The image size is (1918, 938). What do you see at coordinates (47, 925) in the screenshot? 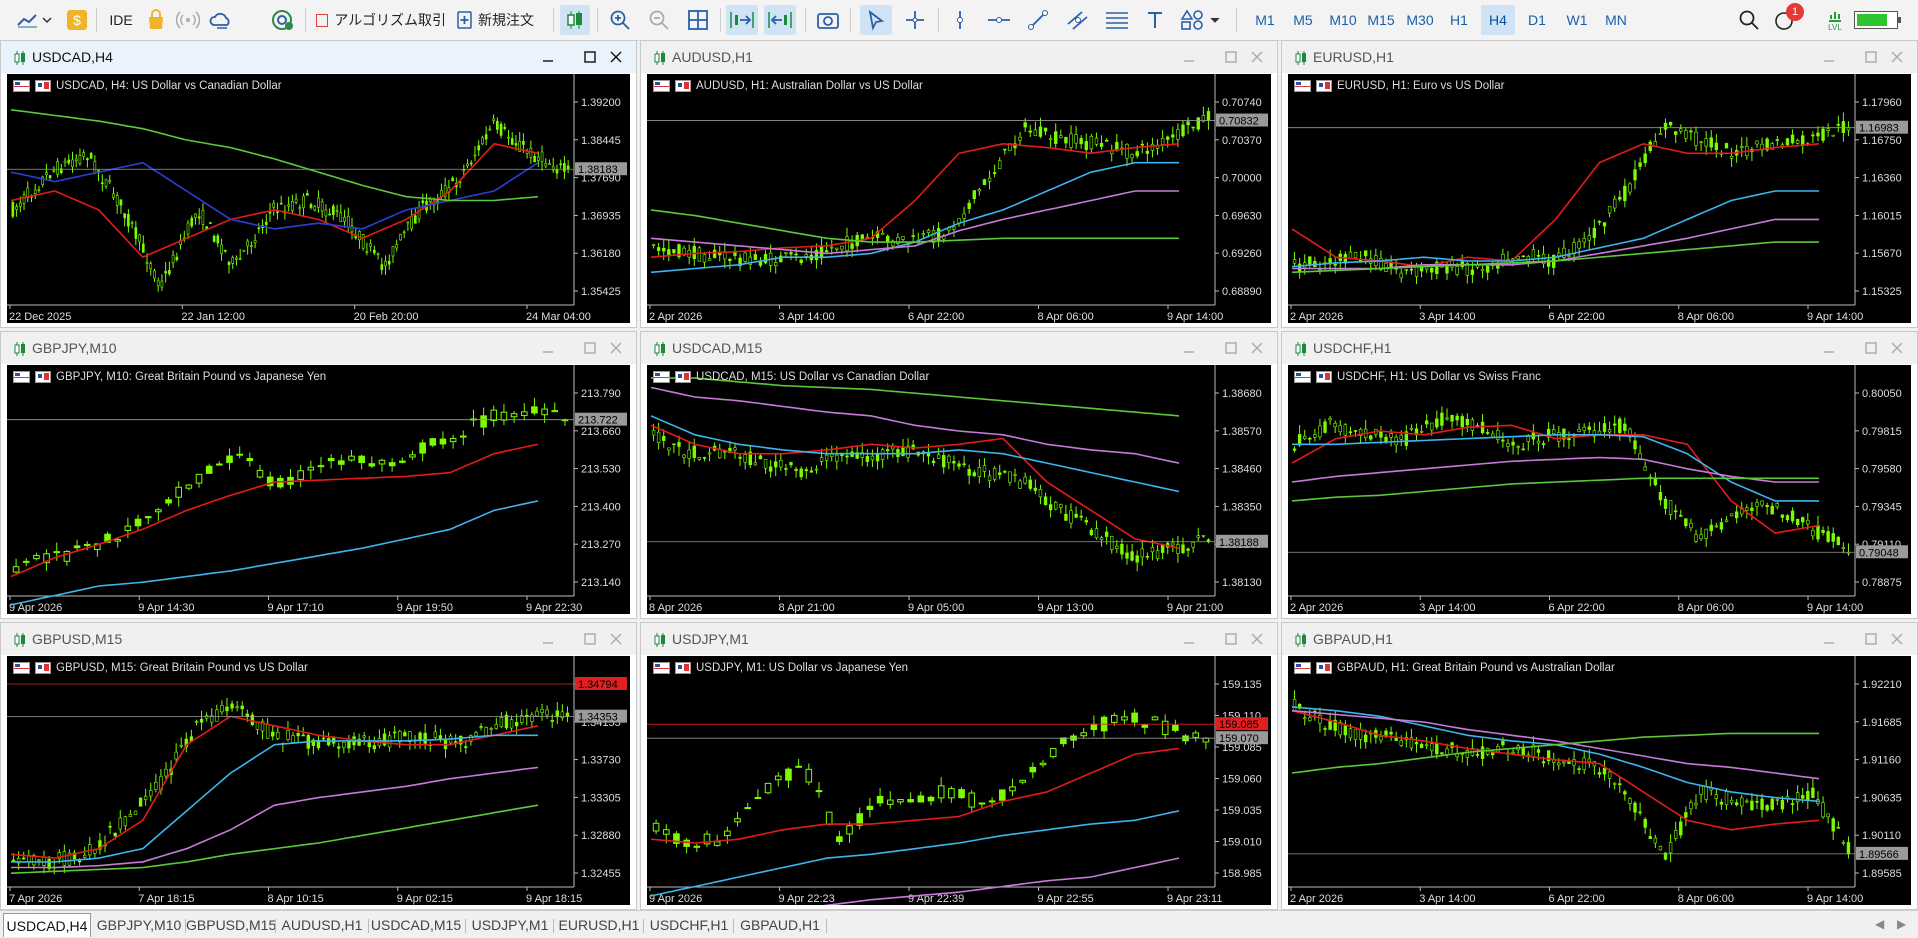
I see `tab-usdcad-h4: USDCAD,H4` at bounding box center [47, 925].